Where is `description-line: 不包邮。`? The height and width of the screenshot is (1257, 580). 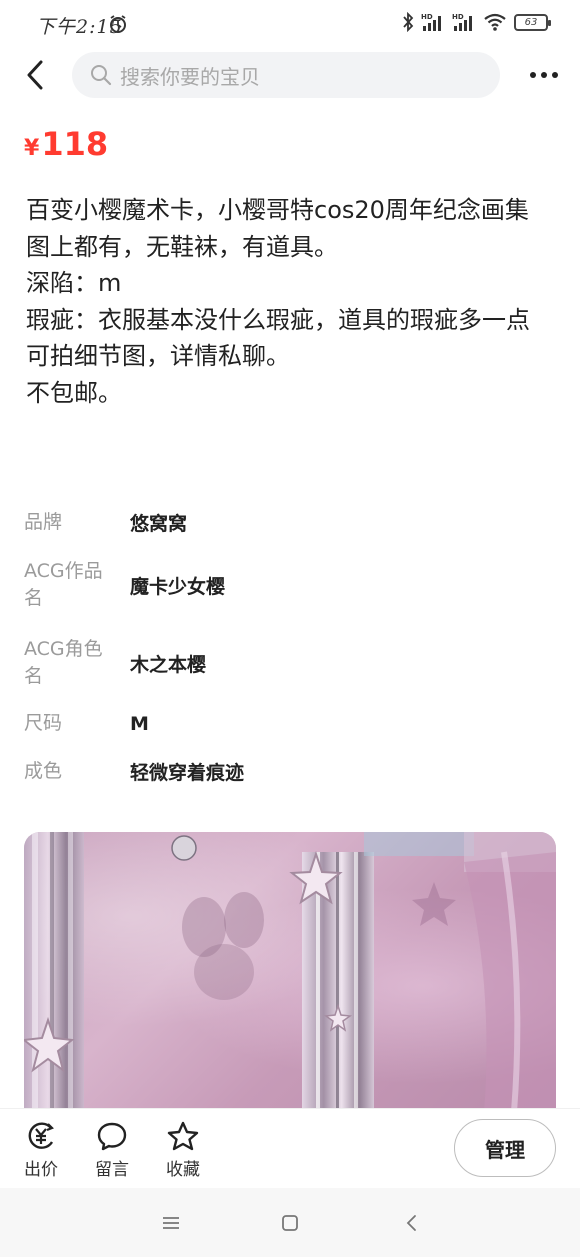
description-line: 不包邮。 is located at coordinates (74, 392).